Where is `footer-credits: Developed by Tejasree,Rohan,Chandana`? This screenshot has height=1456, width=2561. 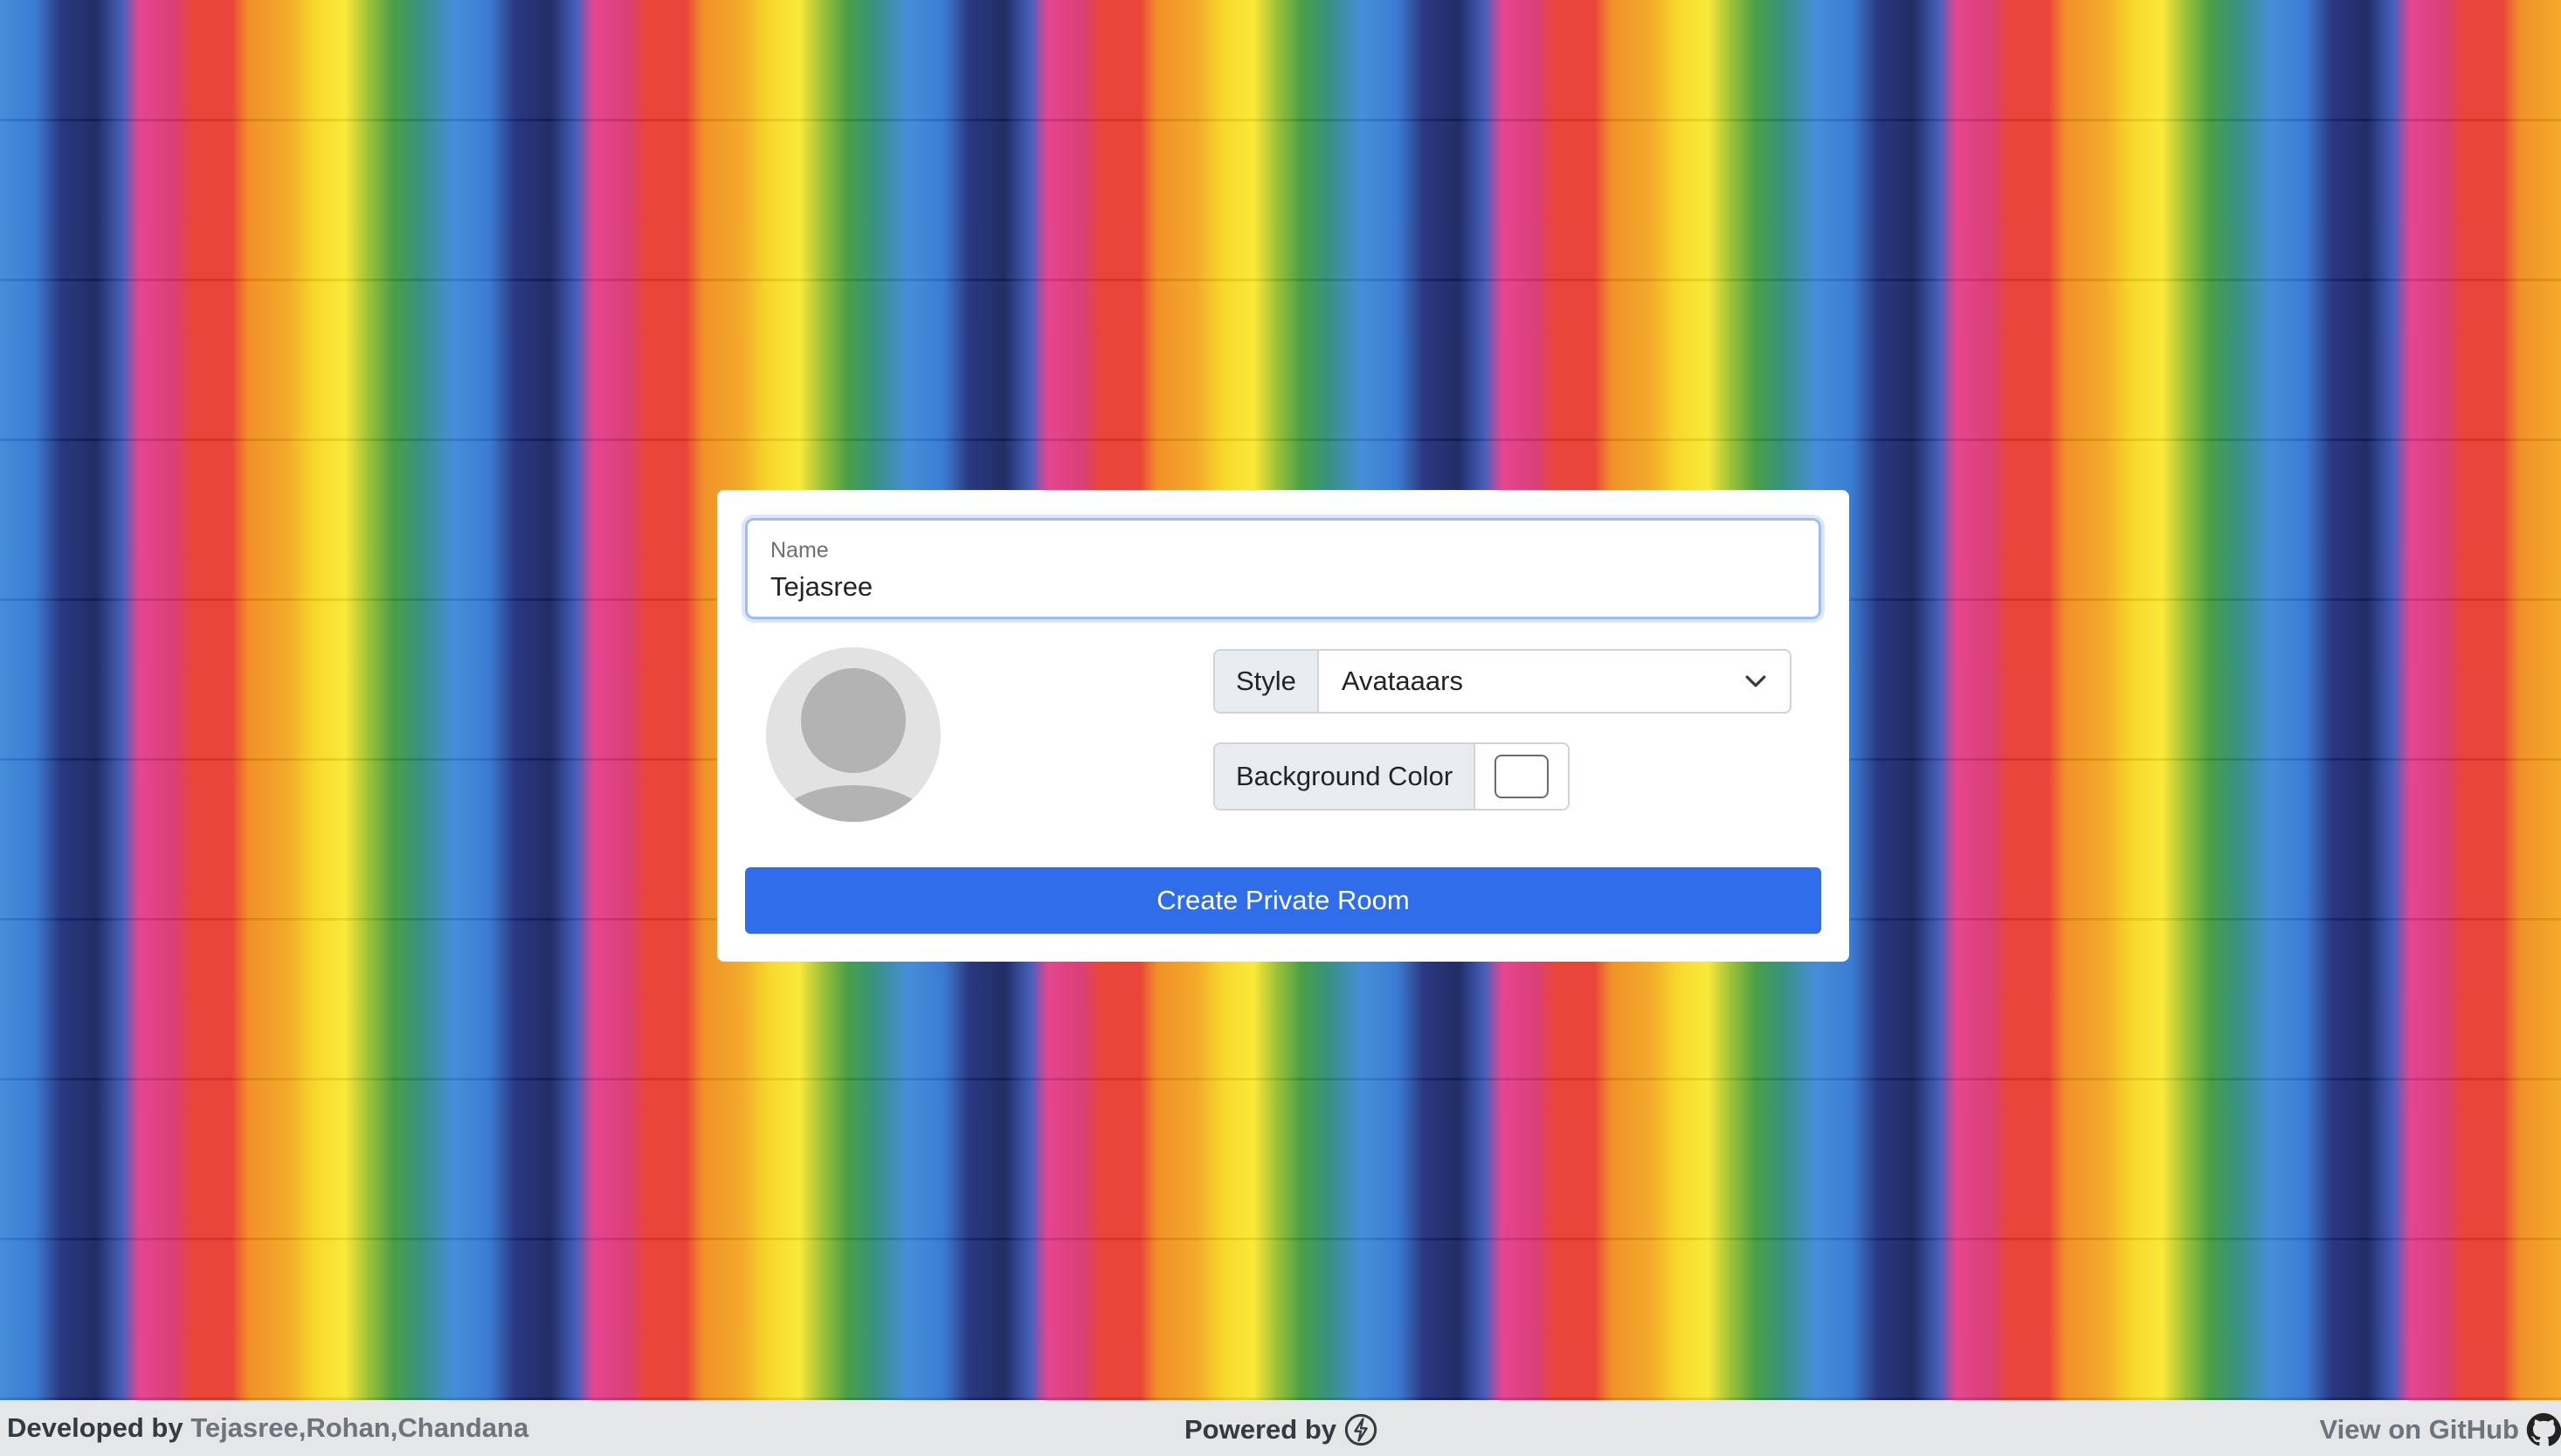 footer-credits: Developed by Tejasree,Rohan,Chandana is located at coordinates (267, 1428).